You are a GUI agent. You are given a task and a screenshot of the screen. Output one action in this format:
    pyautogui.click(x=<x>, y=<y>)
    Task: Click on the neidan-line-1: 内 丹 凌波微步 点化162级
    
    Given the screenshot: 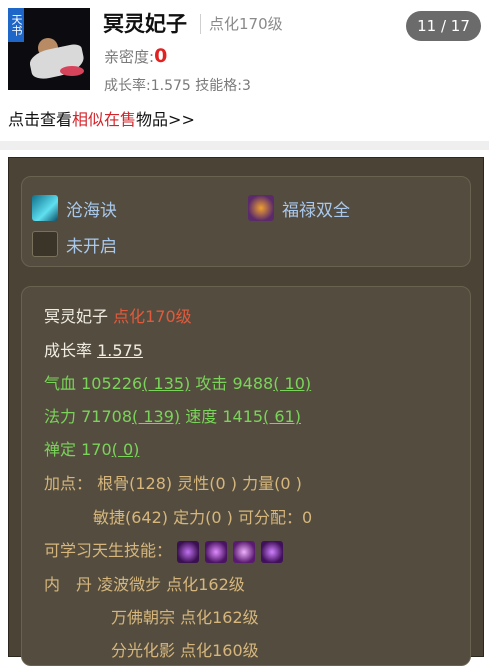 What is the action you would take?
    pyautogui.click(x=144, y=583)
    